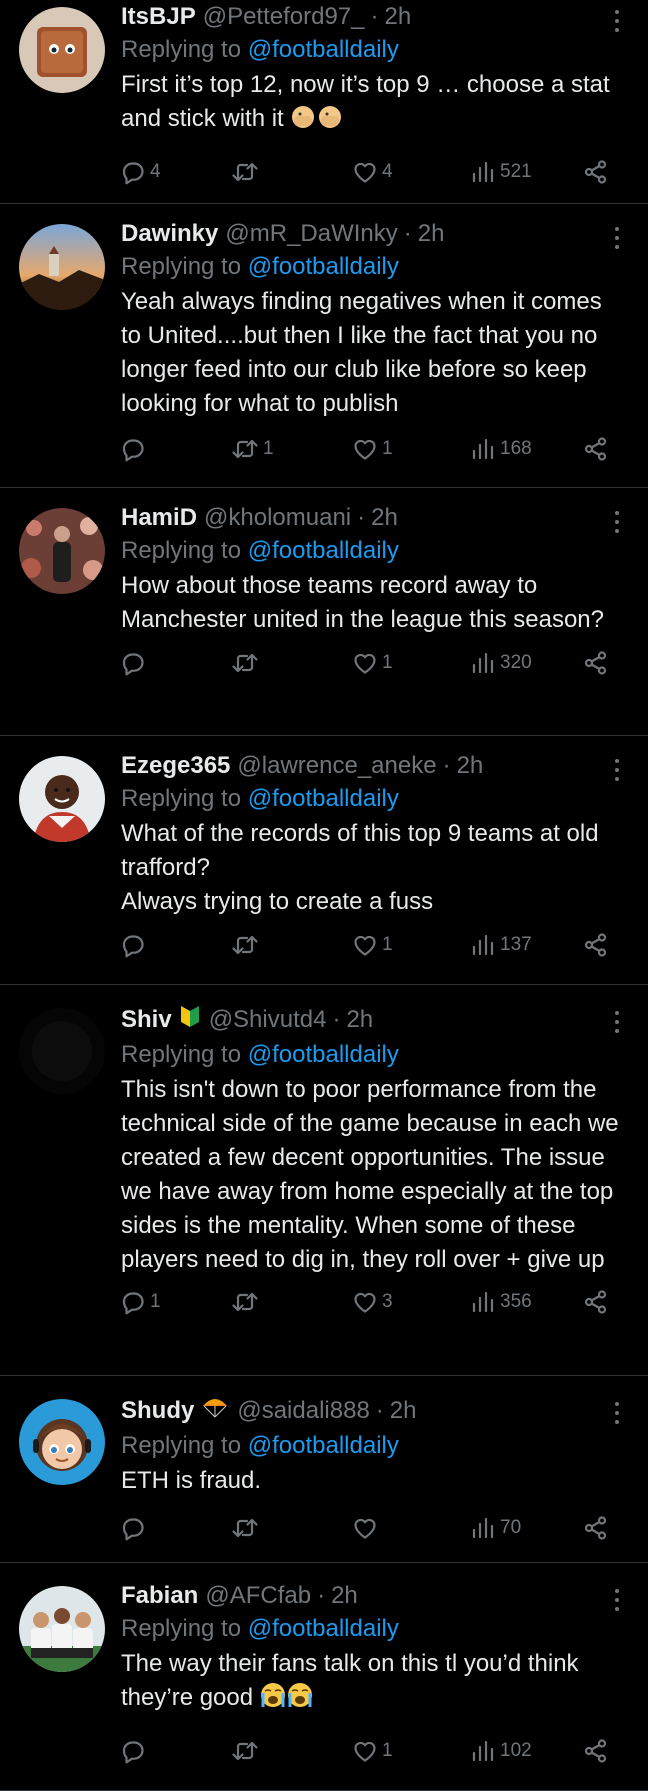 The height and width of the screenshot is (1791, 648). What do you see at coordinates (140, 1302) in the screenshot?
I see `reply-button: 1` at bounding box center [140, 1302].